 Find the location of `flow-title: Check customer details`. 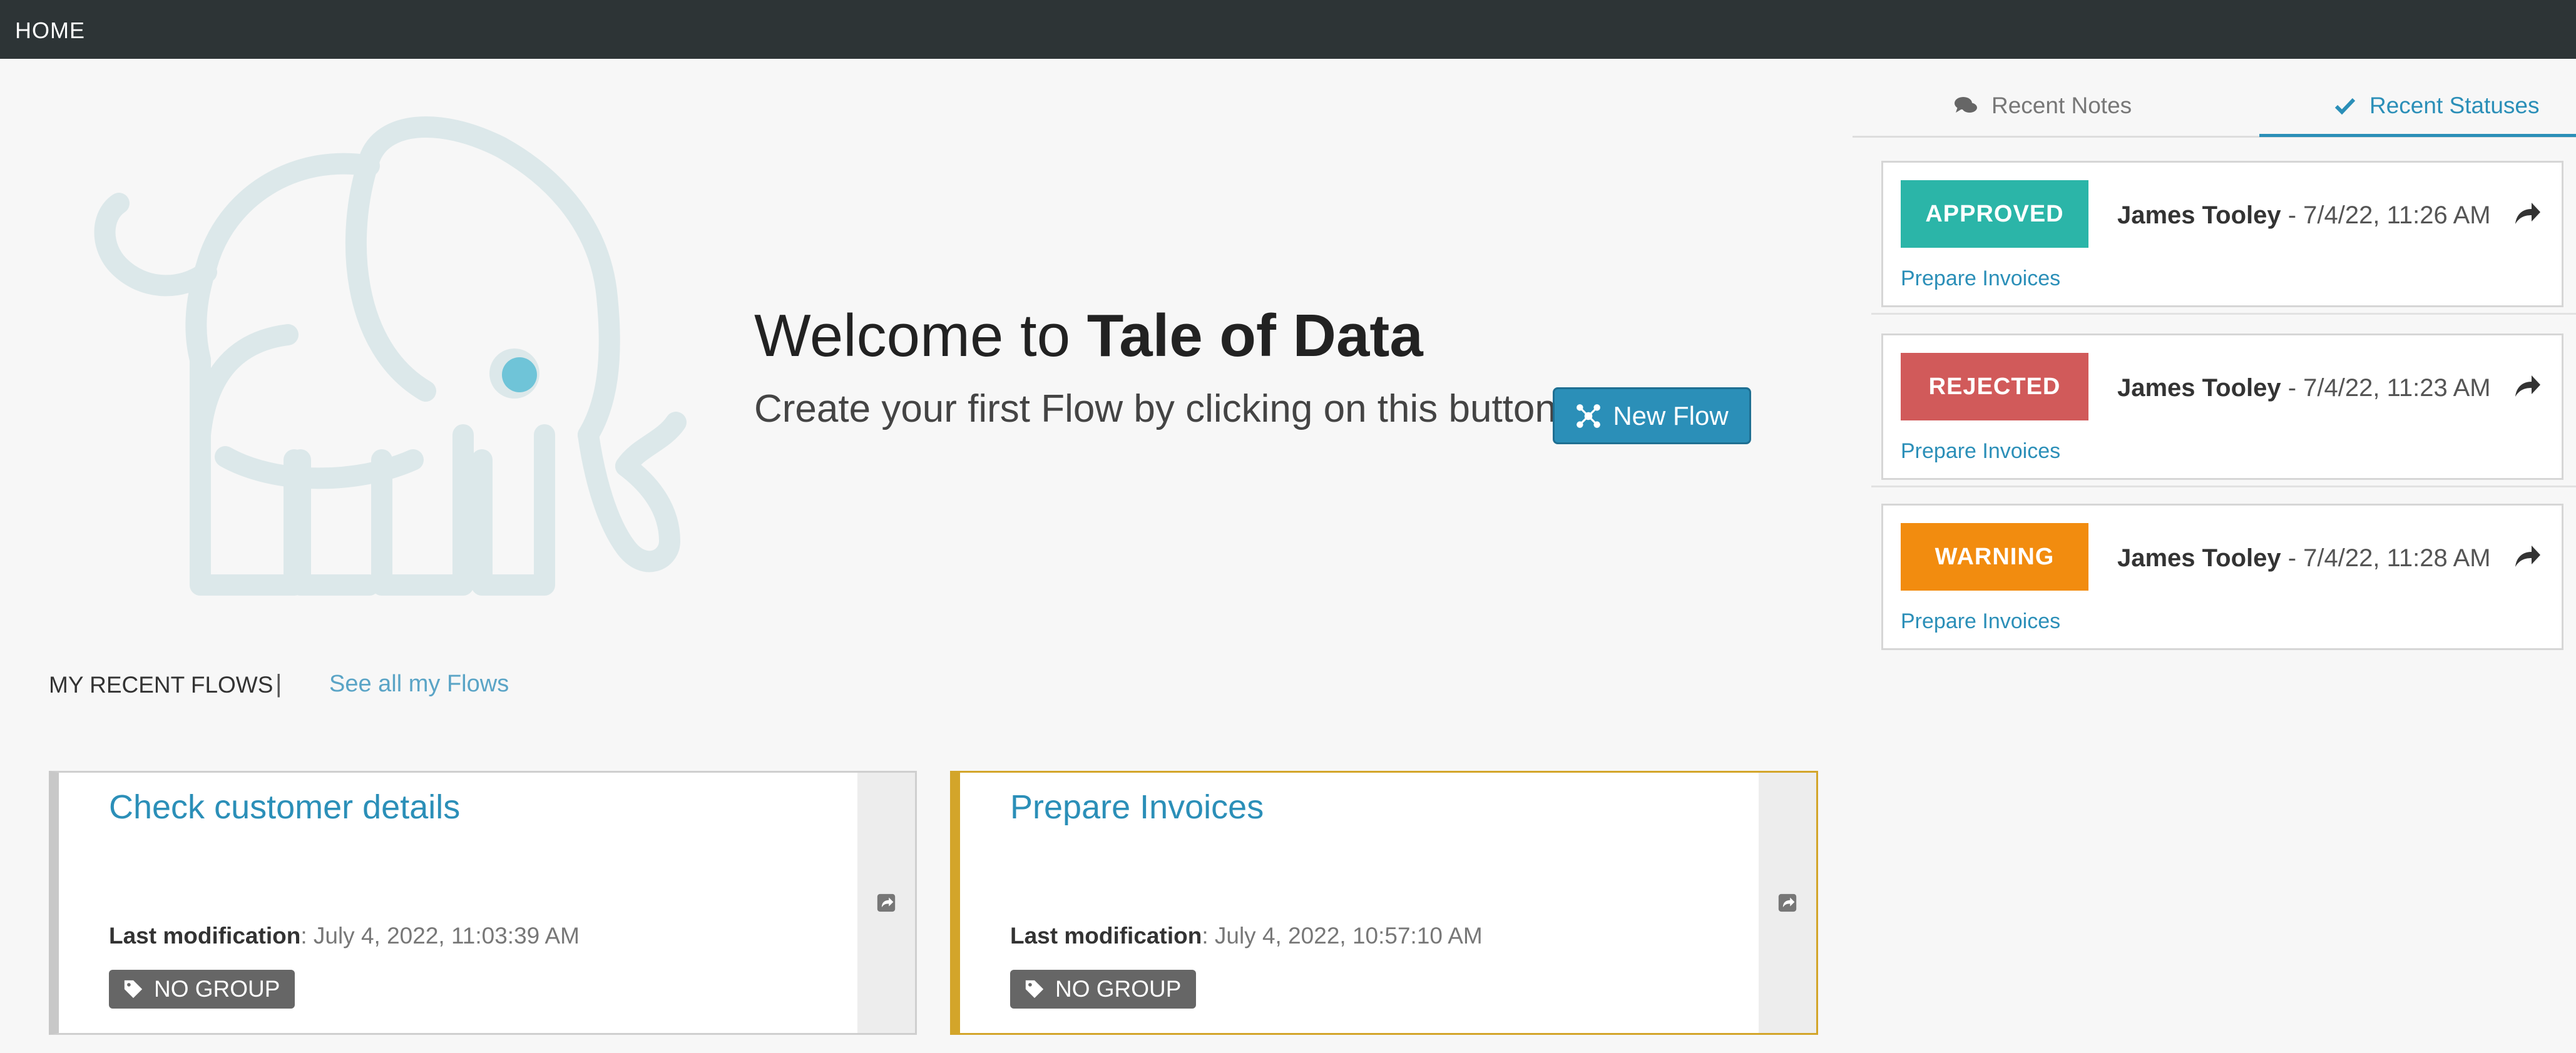

flow-title: Check customer details is located at coordinates (284, 807).